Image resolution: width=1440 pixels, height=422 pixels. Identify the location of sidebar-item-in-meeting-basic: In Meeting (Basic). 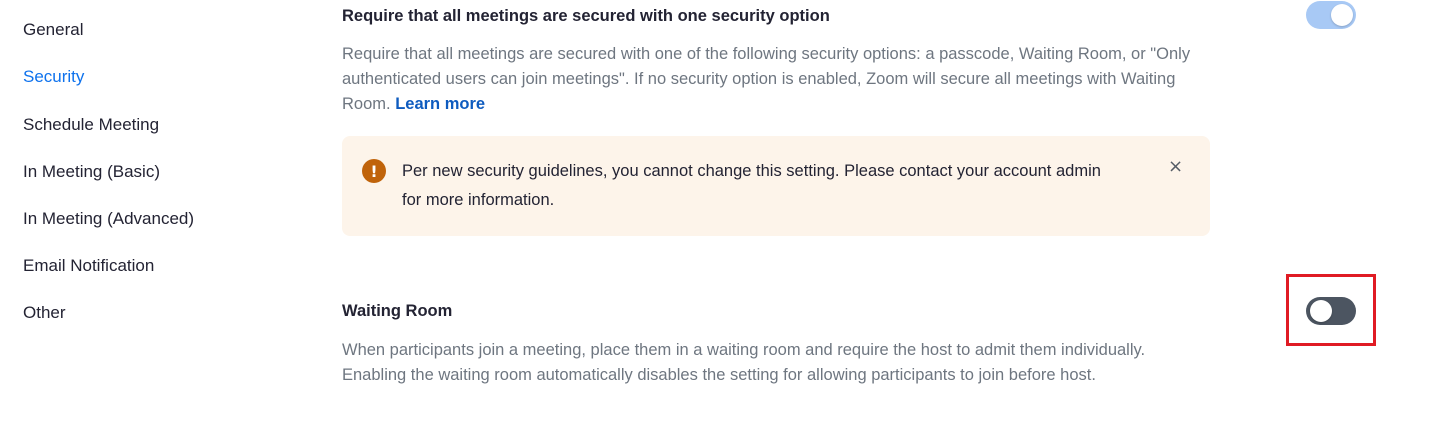
(91, 172).